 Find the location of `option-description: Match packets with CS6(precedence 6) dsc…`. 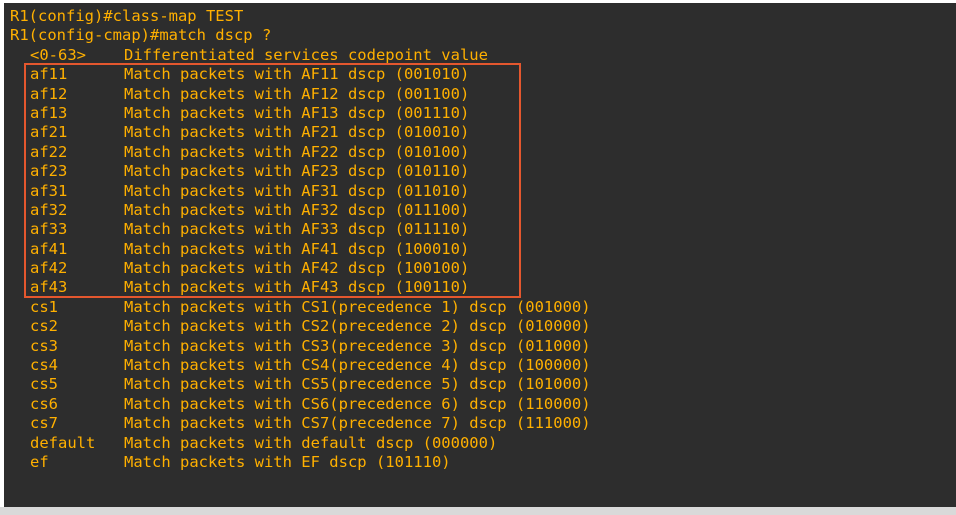

option-description: Match packets with CS6(precedence 6) dsc… is located at coordinates (357, 403).